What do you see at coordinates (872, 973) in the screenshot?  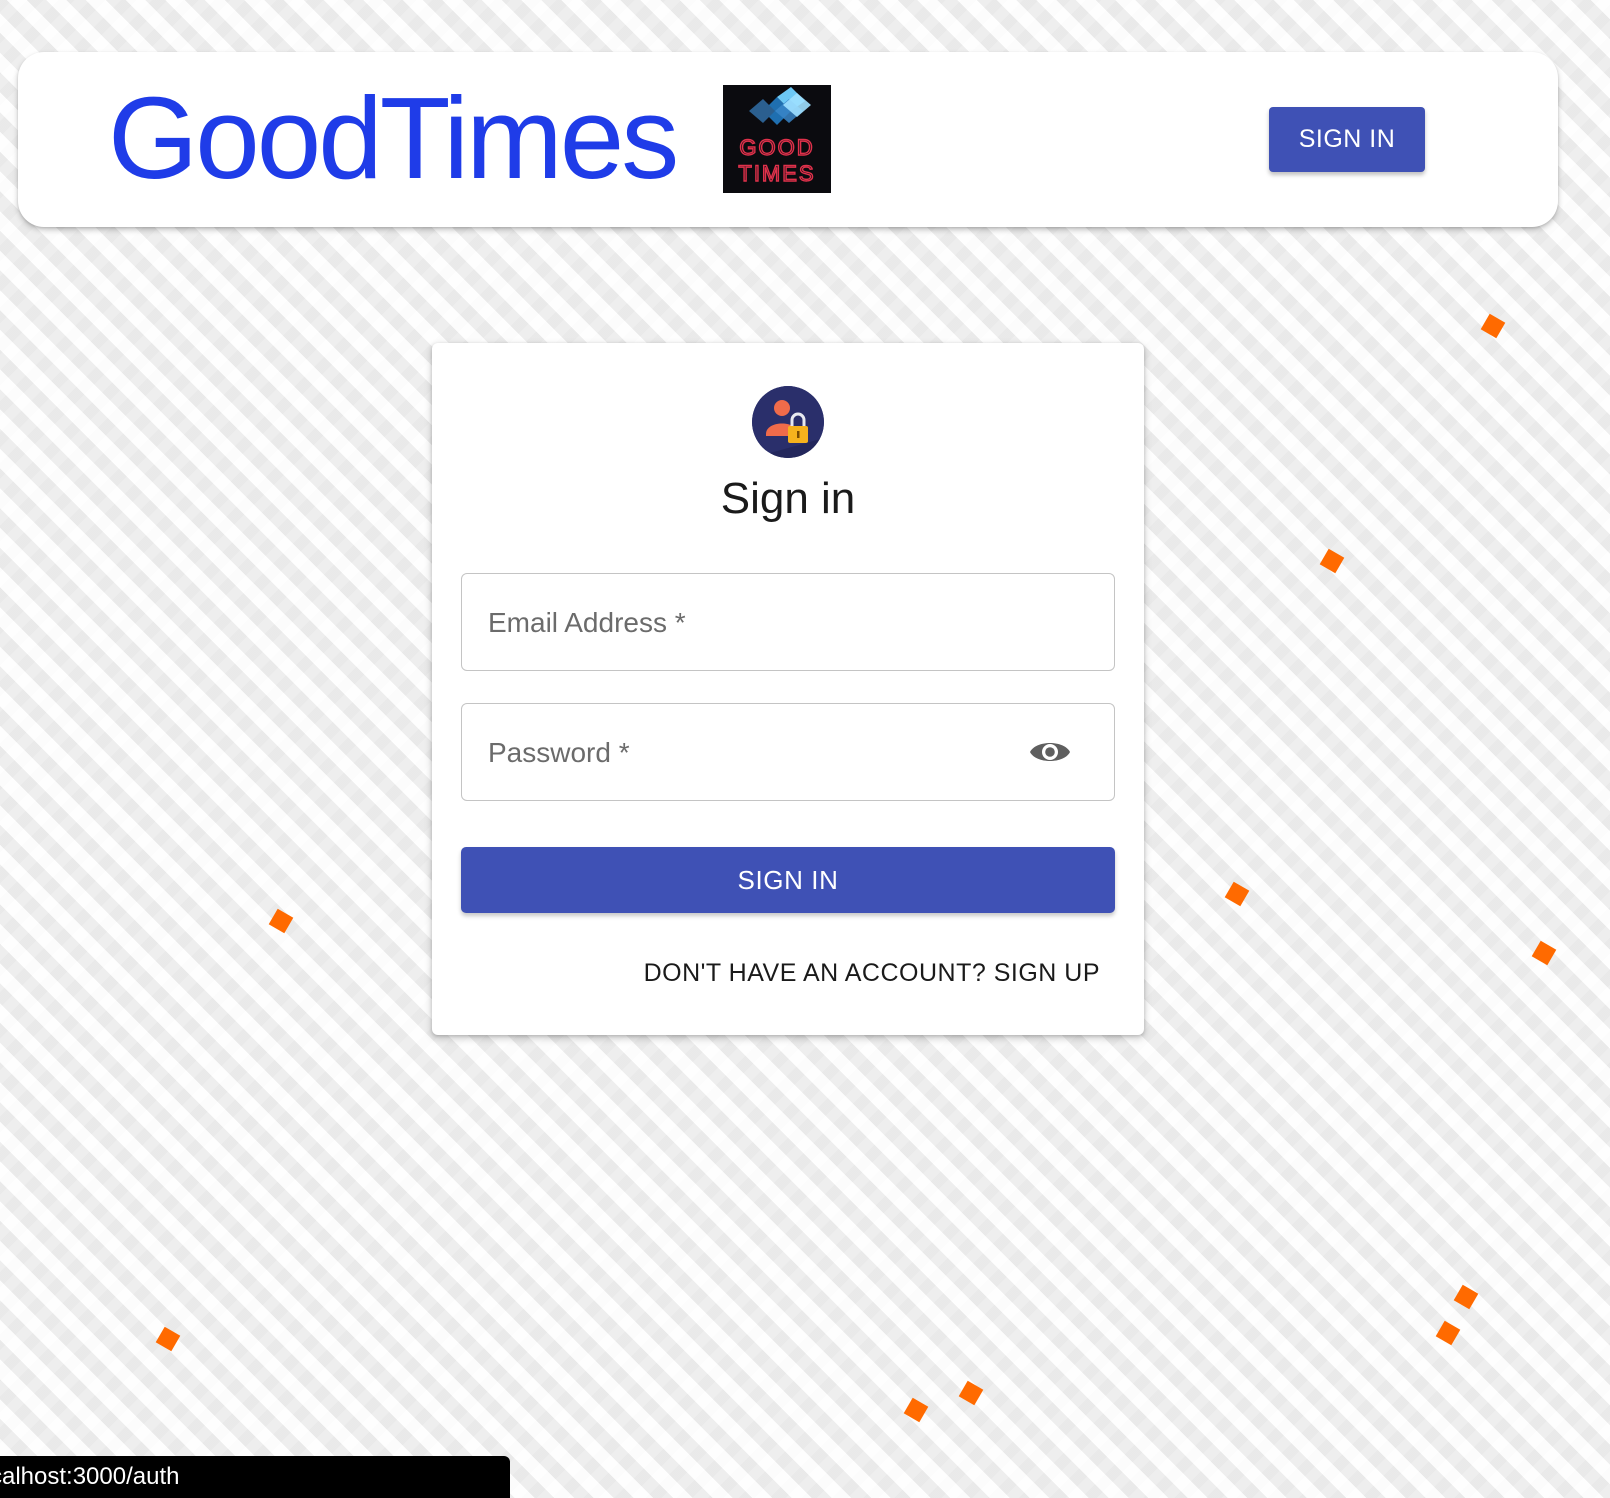 I see `signup-link: DON'T HAVE AN ACCOUNT? SIGN UP` at bounding box center [872, 973].